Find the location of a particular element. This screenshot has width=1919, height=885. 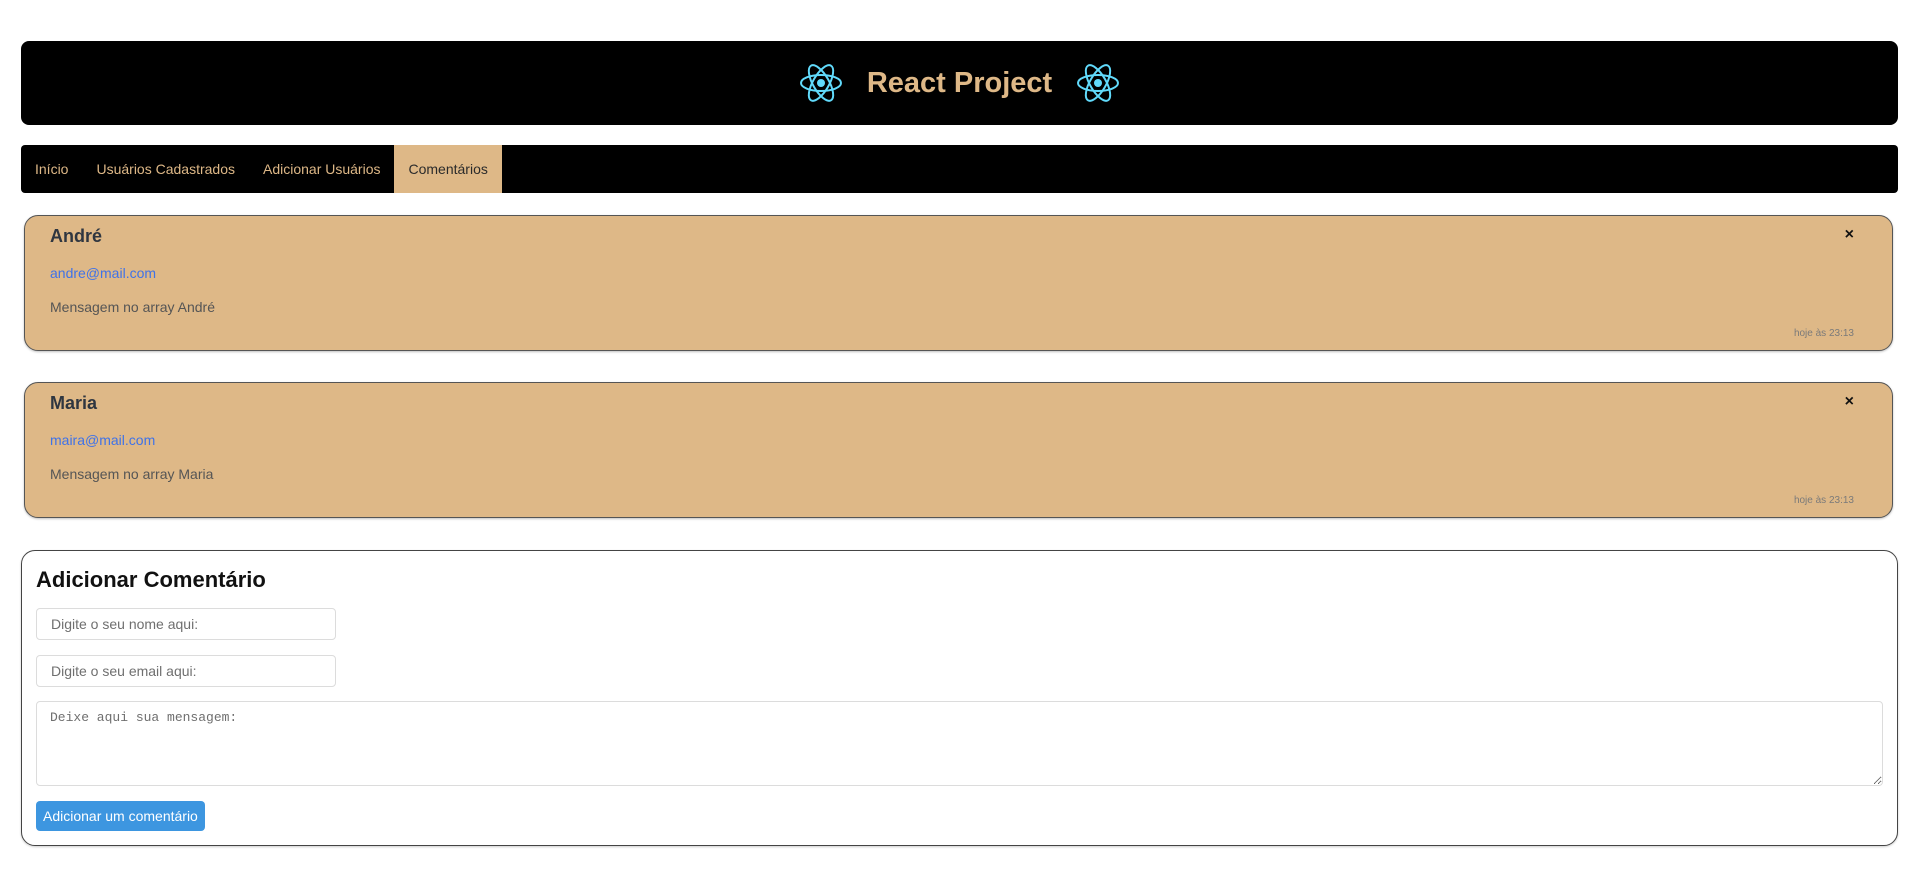

app-title: React Project is located at coordinates (959, 82).